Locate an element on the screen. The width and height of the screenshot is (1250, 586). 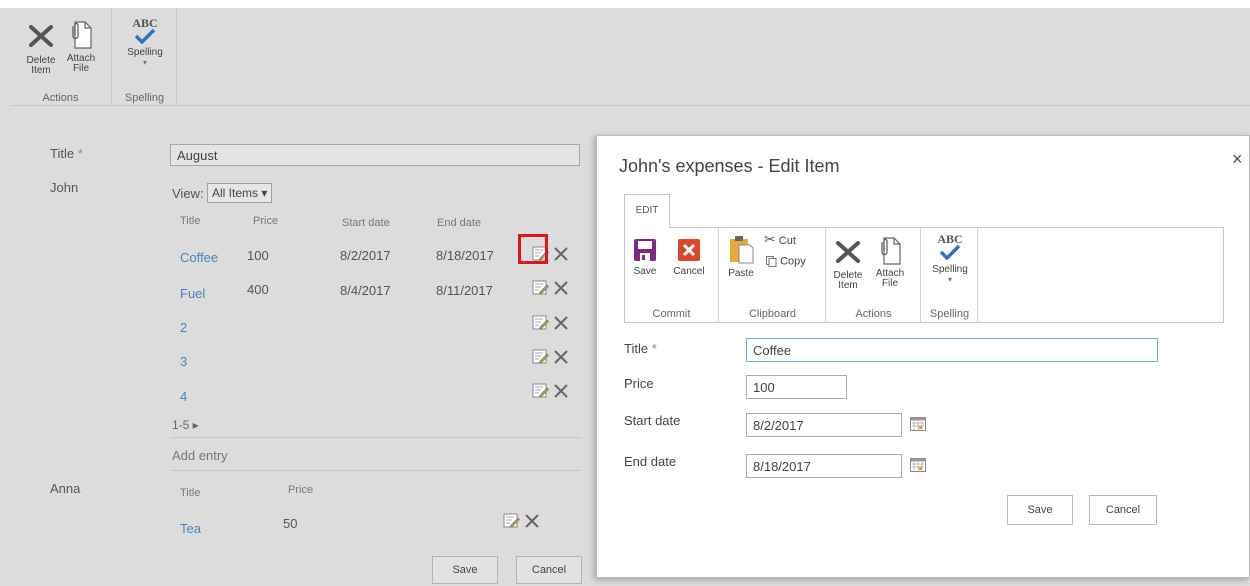
row-3-actions is located at coordinates (552, 359).